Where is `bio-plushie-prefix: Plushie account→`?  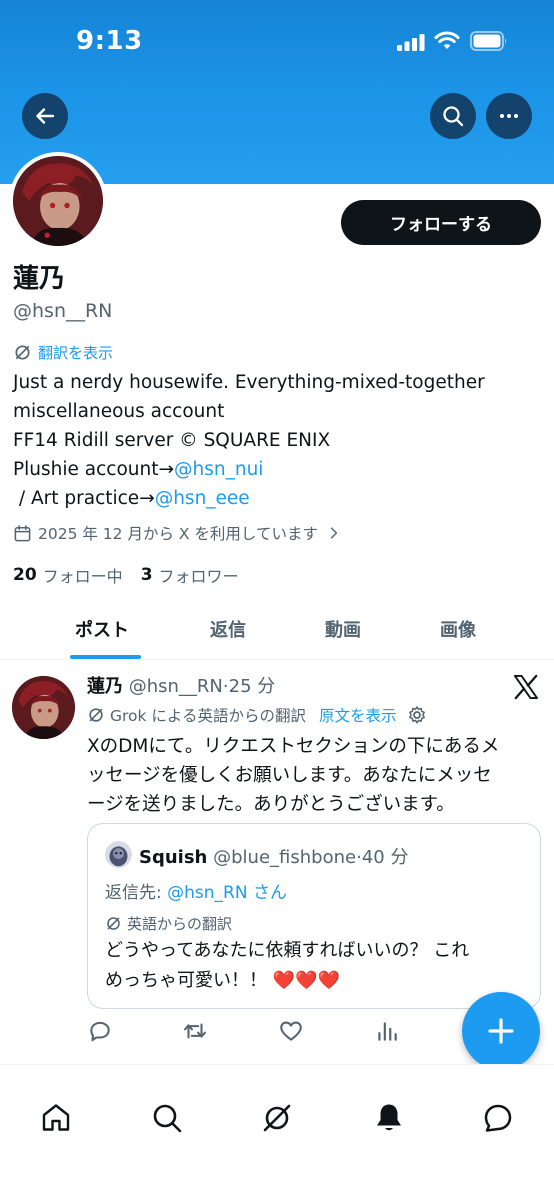 bio-plushie-prefix: Plushie account→ is located at coordinates (93, 469).